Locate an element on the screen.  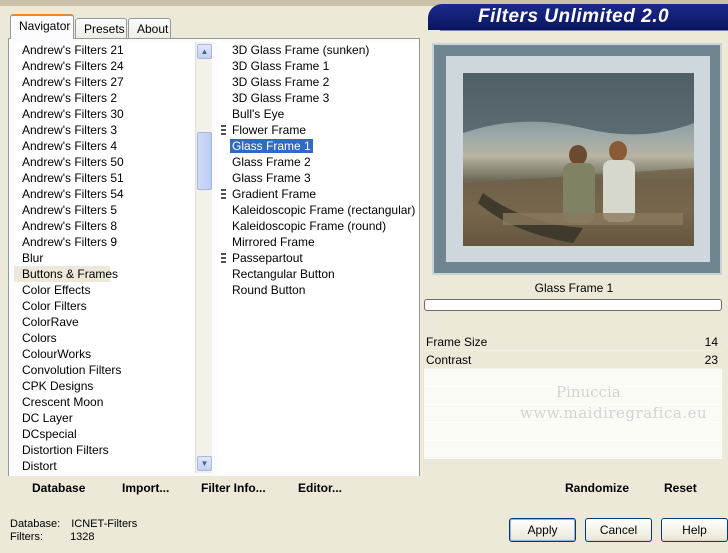
filter-item-label: 3D Glass Frame (sunken) is located at coordinates (301, 50).